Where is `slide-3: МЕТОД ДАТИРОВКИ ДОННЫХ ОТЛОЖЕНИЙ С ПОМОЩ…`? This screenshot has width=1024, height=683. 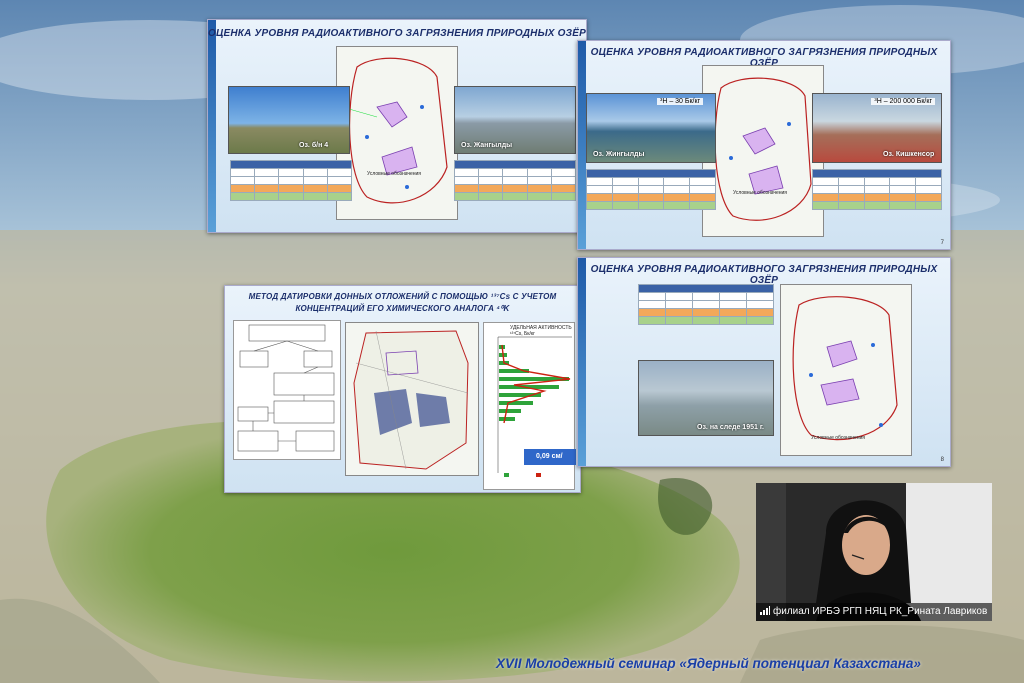
slide-3: МЕТОД ДАТИРОВКИ ДОННЫХ ОТЛОЖЕНИЙ С ПОМОЩ… is located at coordinates (402, 389).